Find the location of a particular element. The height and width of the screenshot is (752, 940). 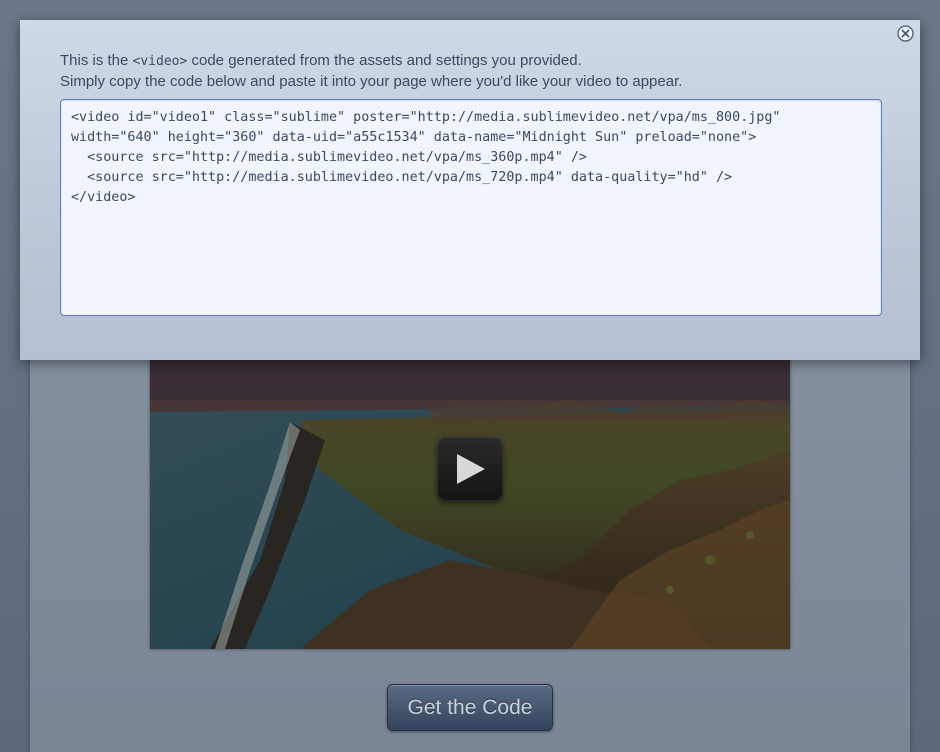

close-icon is located at coordinates (905, 33).